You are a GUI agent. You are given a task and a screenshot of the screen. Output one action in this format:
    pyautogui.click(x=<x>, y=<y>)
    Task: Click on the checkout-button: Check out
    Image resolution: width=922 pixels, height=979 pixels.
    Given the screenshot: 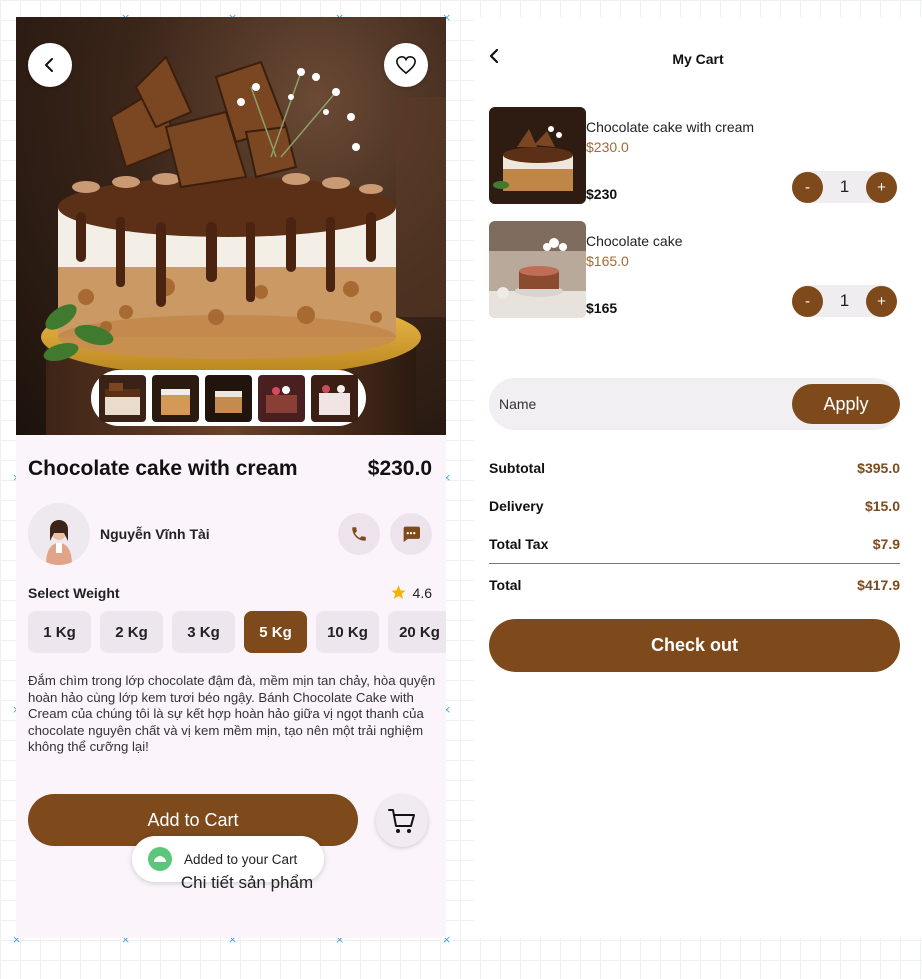 What is the action you would take?
    pyautogui.click(x=694, y=645)
    